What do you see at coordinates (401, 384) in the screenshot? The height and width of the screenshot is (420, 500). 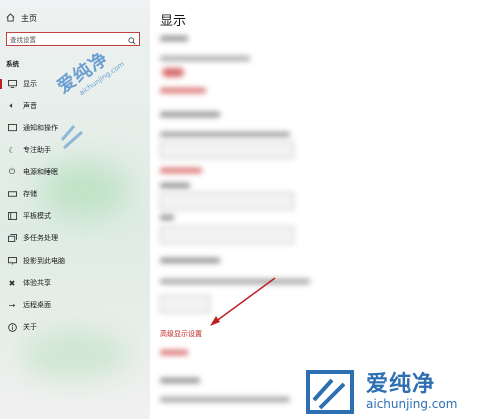 I see `watermark-text: 爱纯净` at bounding box center [401, 384].